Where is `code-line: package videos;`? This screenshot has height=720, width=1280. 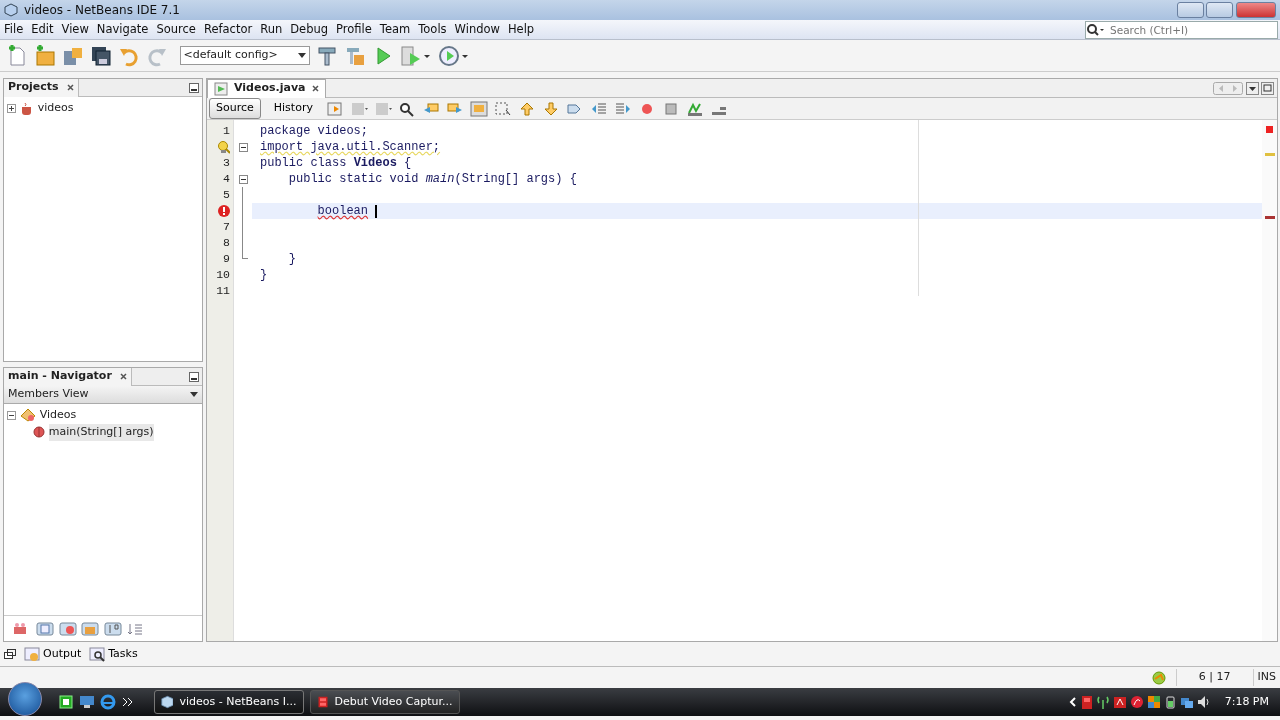
code-line: package videos; is located at coordinates (314, 131).